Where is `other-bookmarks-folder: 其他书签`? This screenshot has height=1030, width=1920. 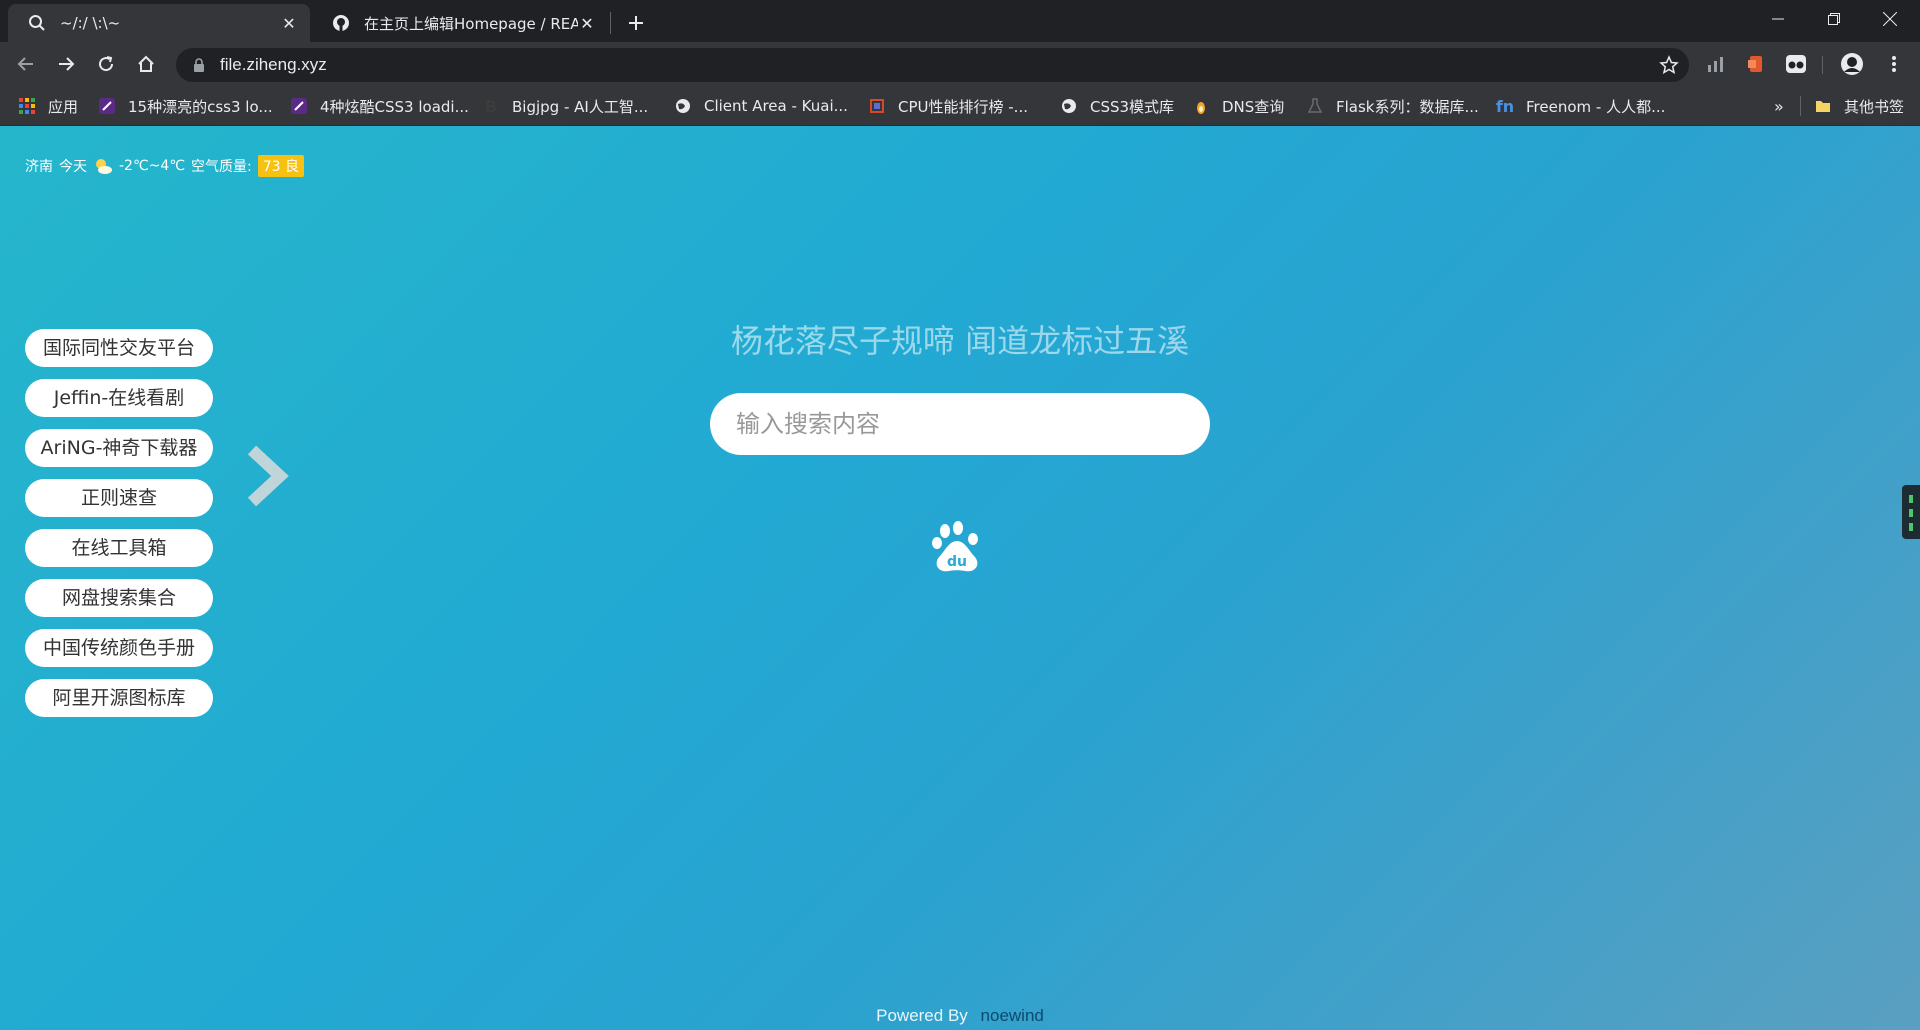 other-bookmarks-folder: 其他书签 is located at coordinates (1859, 106).